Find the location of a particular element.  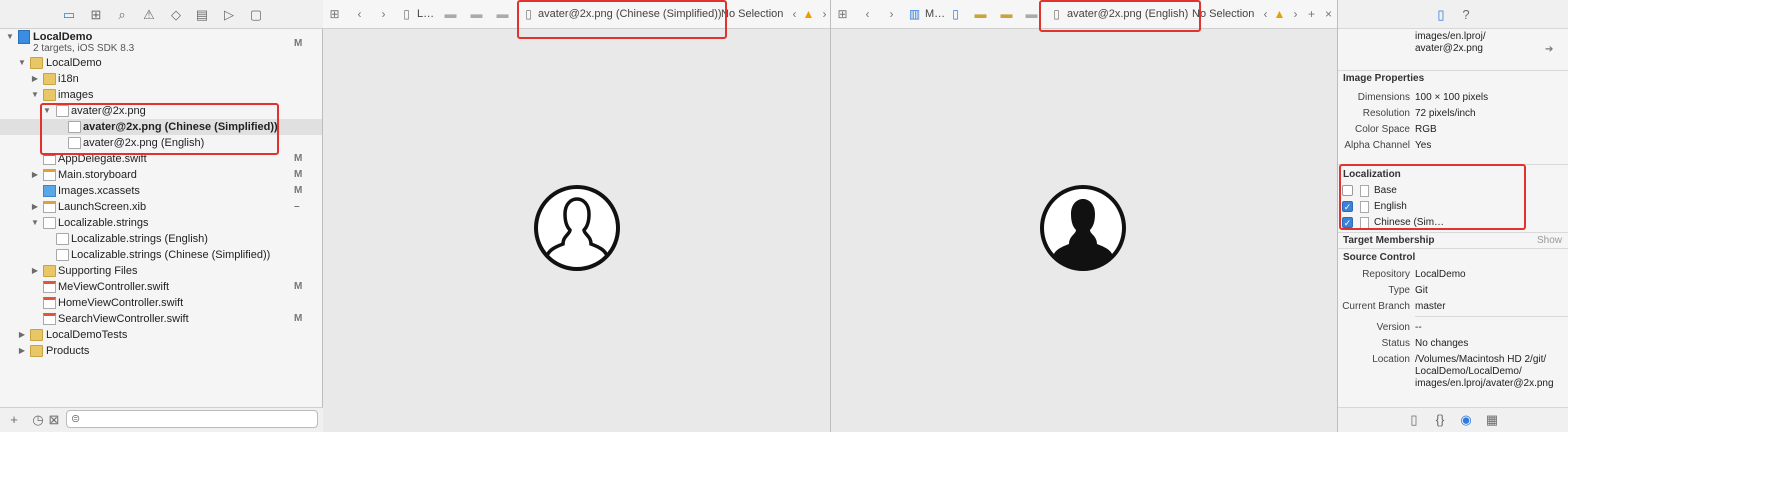

object-library-icon: ◉ is located at coordinates (1466, 420).